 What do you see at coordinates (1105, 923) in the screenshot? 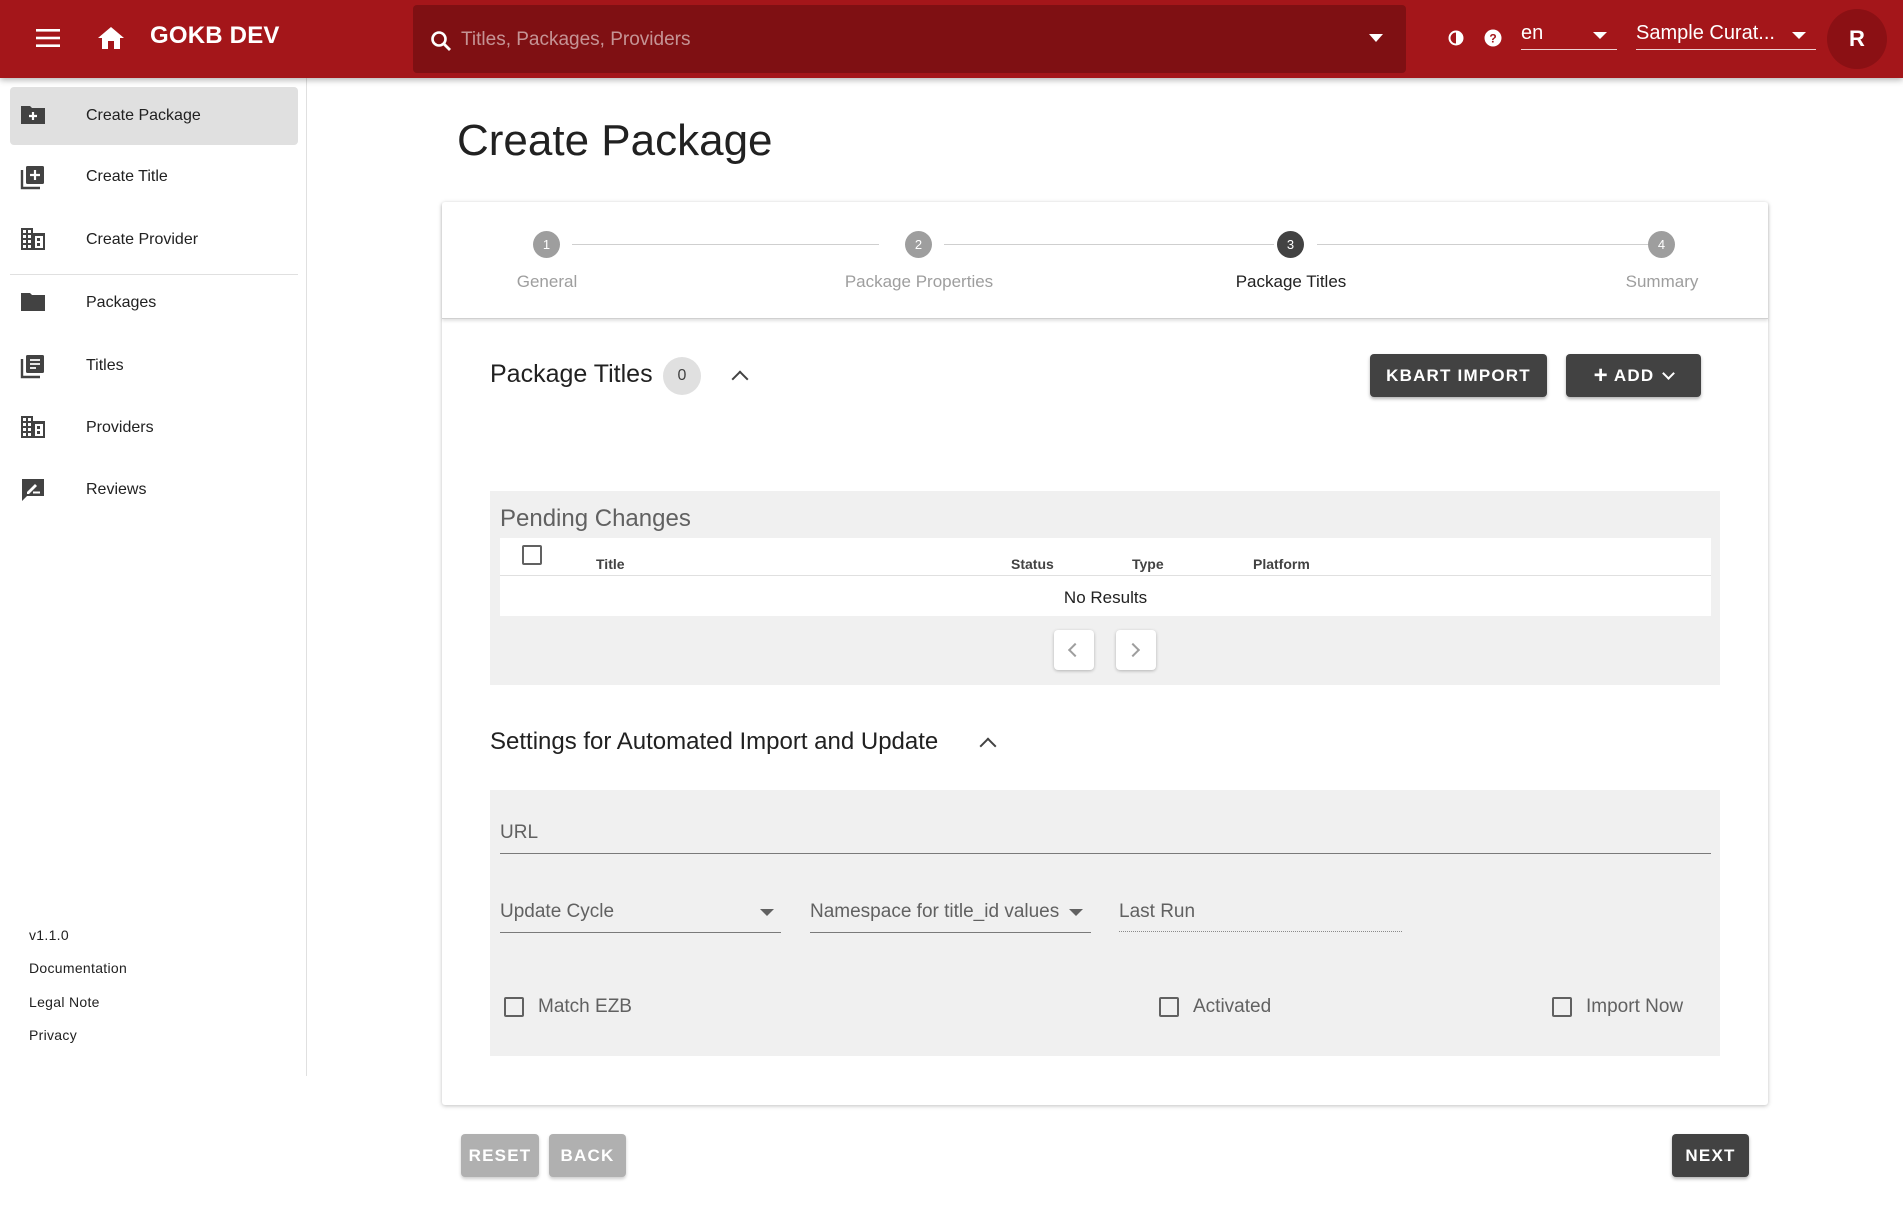
I see `settings-panel` at bounding box center [1105, 923].